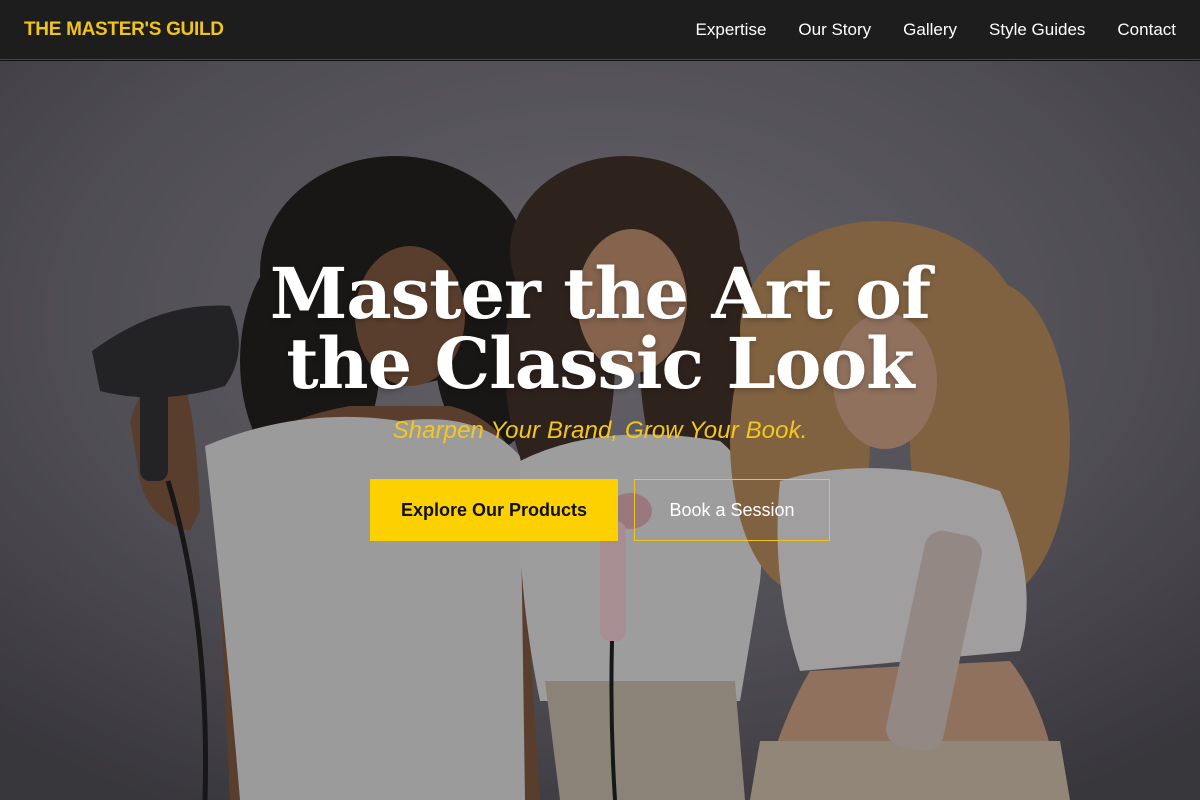  What do you see at coordinates (834, 30) in the screenshot?
I see `nav-link-our-story: Our Story` at bounding box center [834, 30].